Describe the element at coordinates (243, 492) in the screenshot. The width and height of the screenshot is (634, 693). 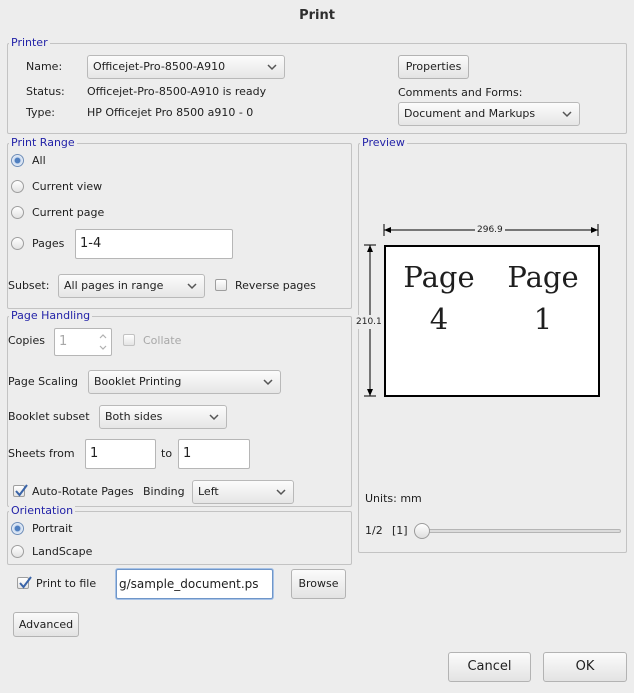
I see `binding-select: Left` at that location.